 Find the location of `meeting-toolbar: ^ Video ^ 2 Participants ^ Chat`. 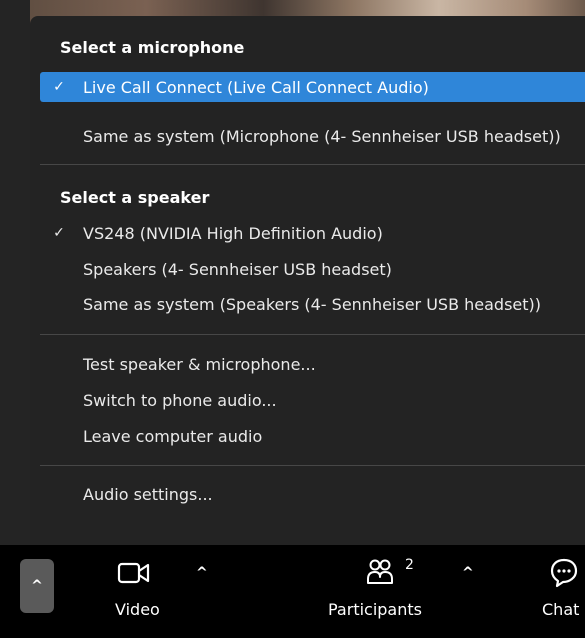

meeting-toolbar: ^ Video ^ 2 Participants ^ Chat is located at coordinates (292, 591).